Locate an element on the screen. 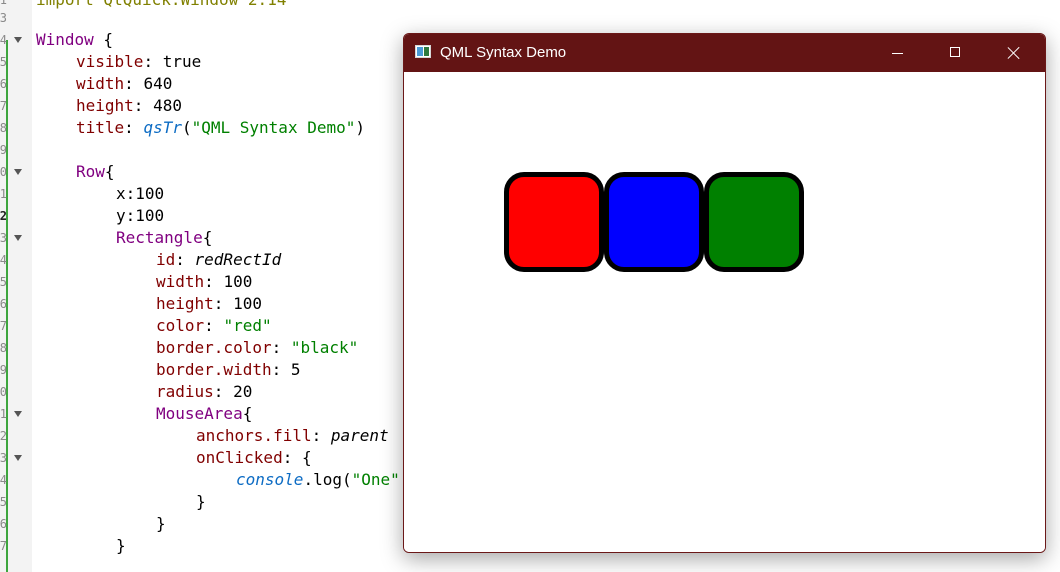 The image size is (1060, 572). line-number: 13 is located at coordinates (3, 238).